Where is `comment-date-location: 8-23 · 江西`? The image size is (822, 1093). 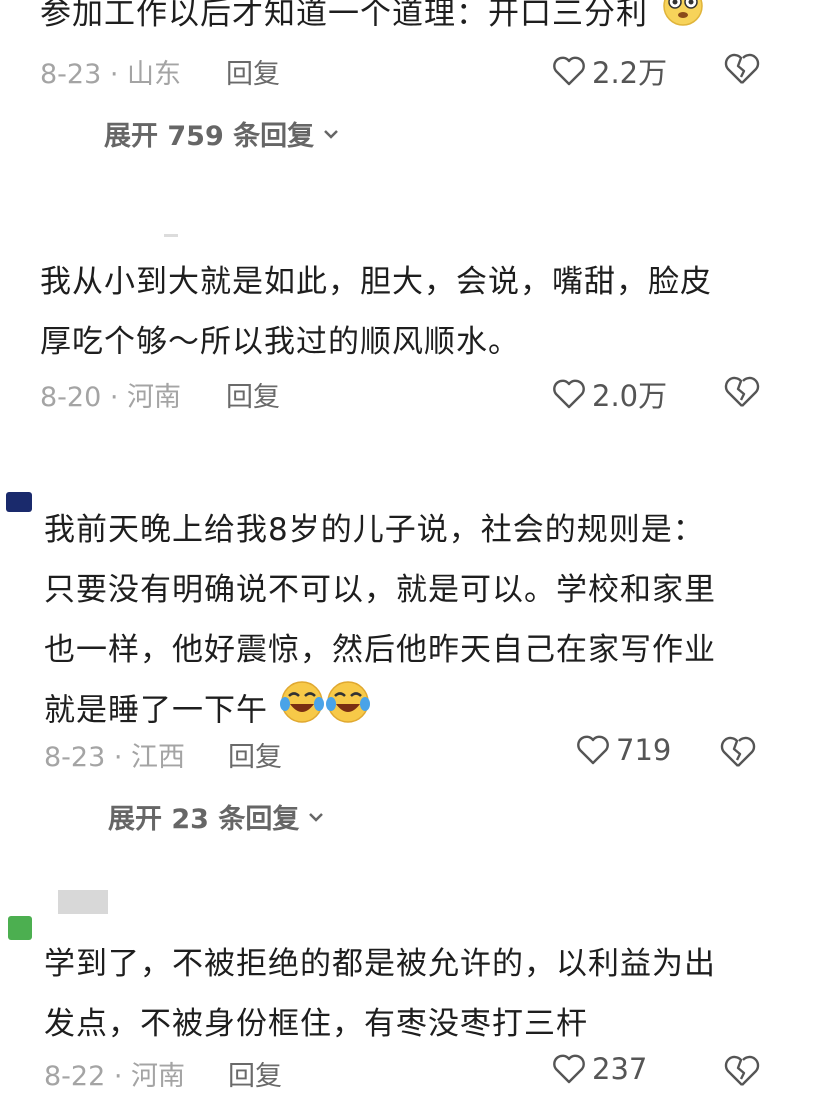
comment-date-location: 8-23 · 江西 is located at coordinates (115, 757).